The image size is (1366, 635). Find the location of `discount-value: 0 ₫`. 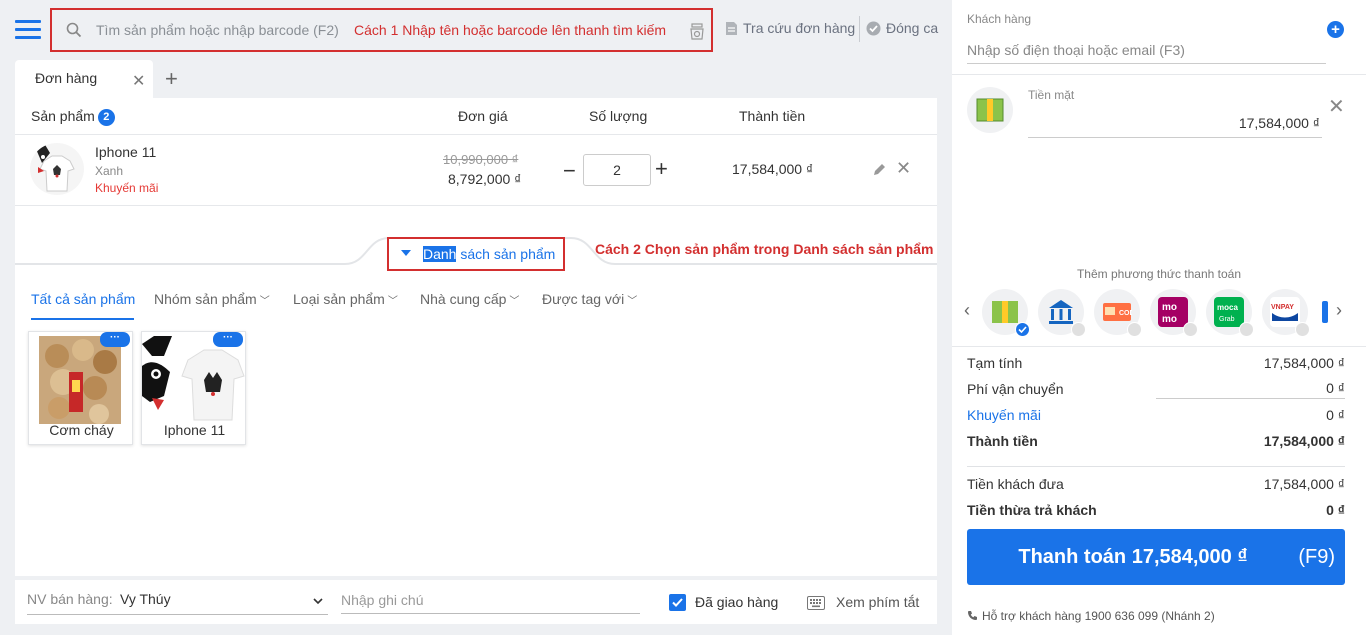

discount-value: 0 ₫ is located at coordinates (1335, 415).